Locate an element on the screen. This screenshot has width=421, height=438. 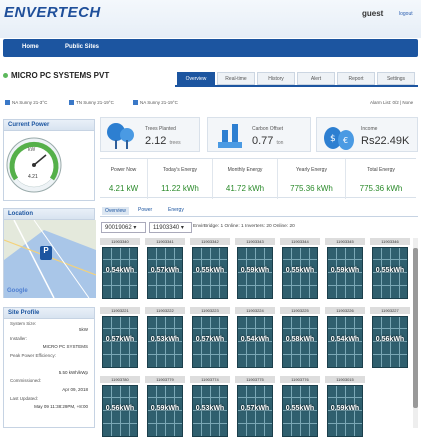
map-pin-icon: P is located at coordinates (46, 253).